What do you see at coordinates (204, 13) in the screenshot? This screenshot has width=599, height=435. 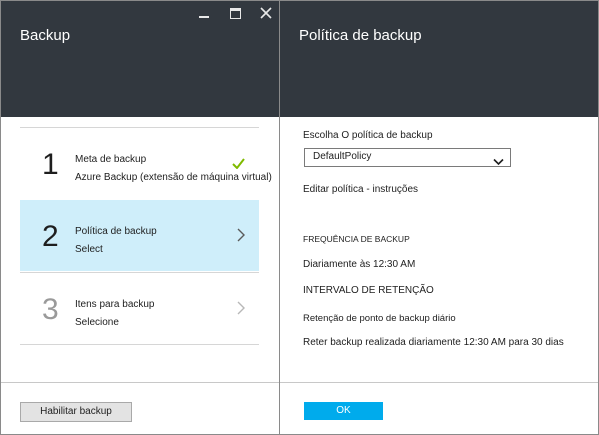 I see `minimize-icon` at bounding box center [204, 13].